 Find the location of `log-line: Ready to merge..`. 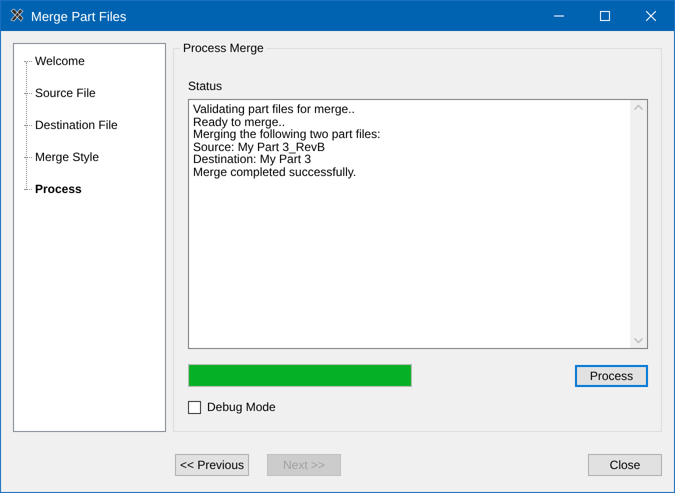

log-line: Ready to merge.. is located at coordinates (239, 122).